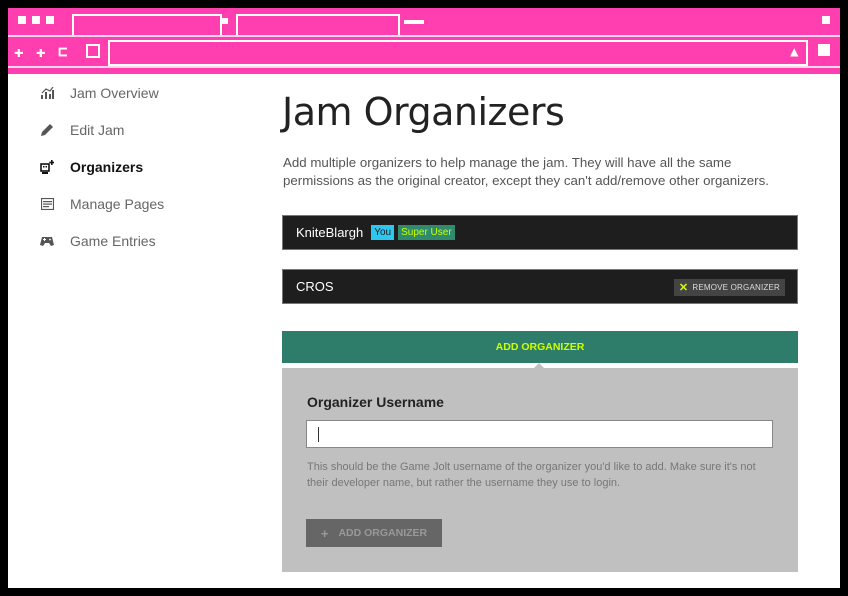 This screenshot has width=848, height=596. Describe the element at coordinates (826, 20) in the screenshot. I see `window-corner-icon` at that location.